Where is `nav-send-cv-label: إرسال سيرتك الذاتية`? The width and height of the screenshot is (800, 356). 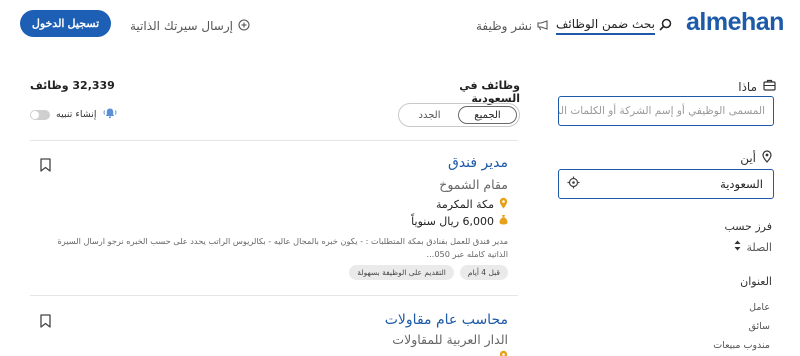
nav-send-cv-label: إرسال سيرتك الذاتية is located at coordinates (181, 26).